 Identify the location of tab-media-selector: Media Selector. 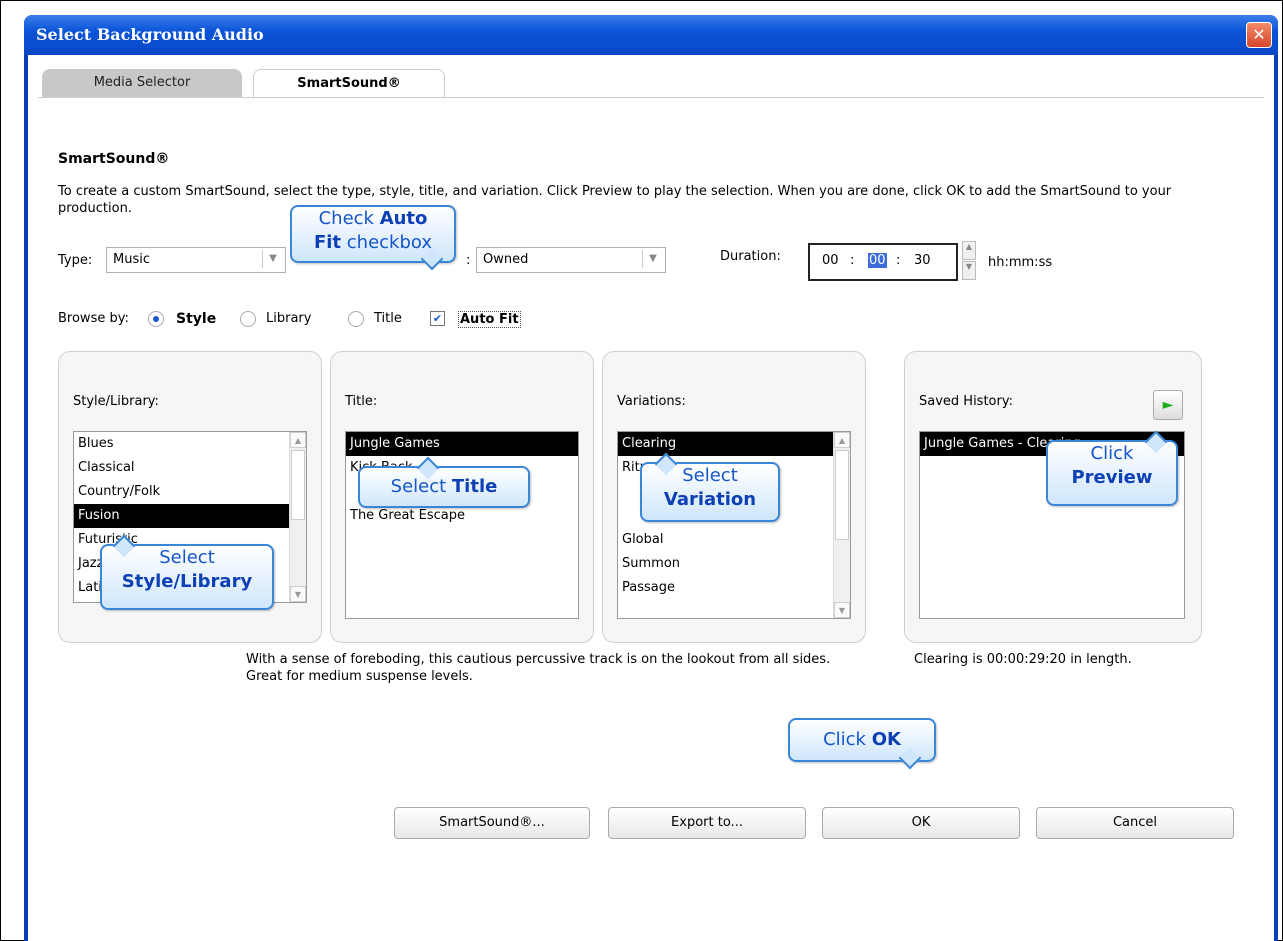
(142, 83).